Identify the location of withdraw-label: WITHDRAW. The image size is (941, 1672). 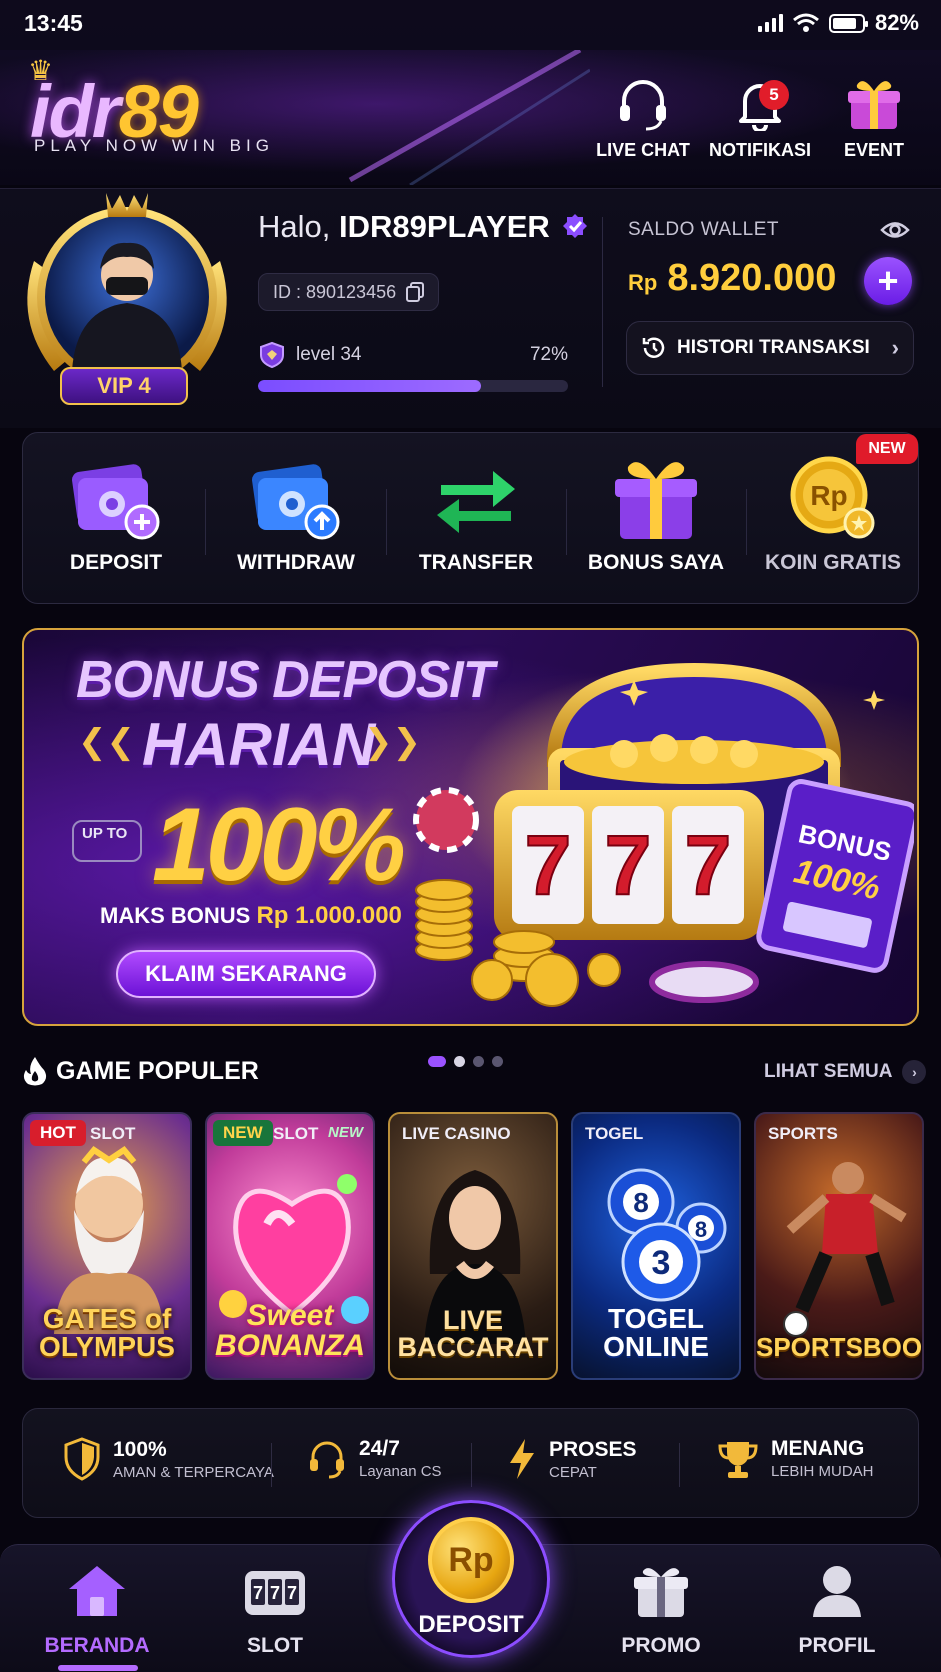
(296, 562).